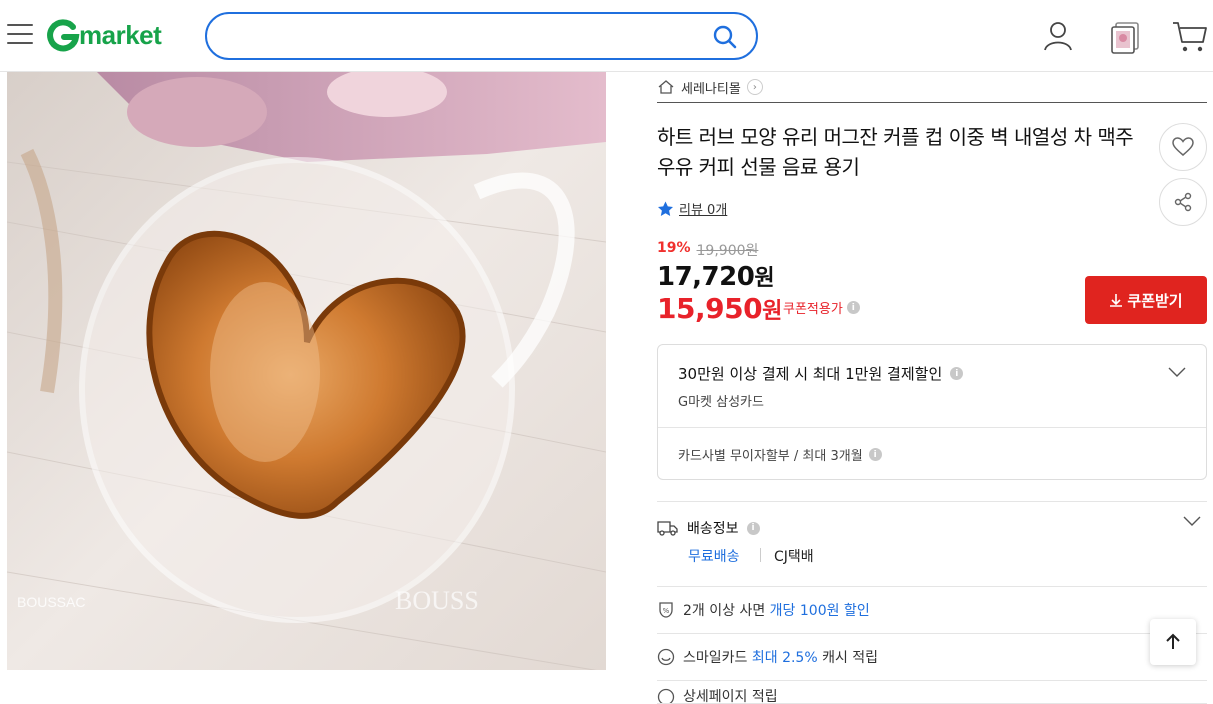  I want to click on search-bar, so click(481, 36).